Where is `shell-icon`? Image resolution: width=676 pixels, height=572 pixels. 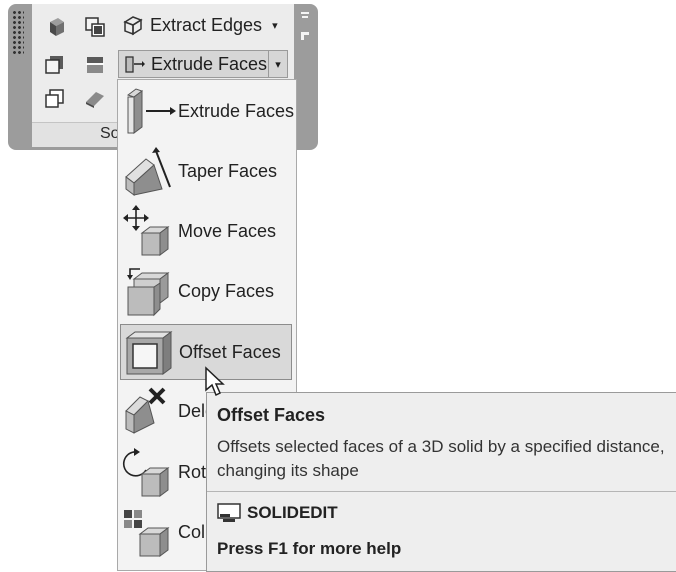
shell-icon is located at coordinates (95, 99).